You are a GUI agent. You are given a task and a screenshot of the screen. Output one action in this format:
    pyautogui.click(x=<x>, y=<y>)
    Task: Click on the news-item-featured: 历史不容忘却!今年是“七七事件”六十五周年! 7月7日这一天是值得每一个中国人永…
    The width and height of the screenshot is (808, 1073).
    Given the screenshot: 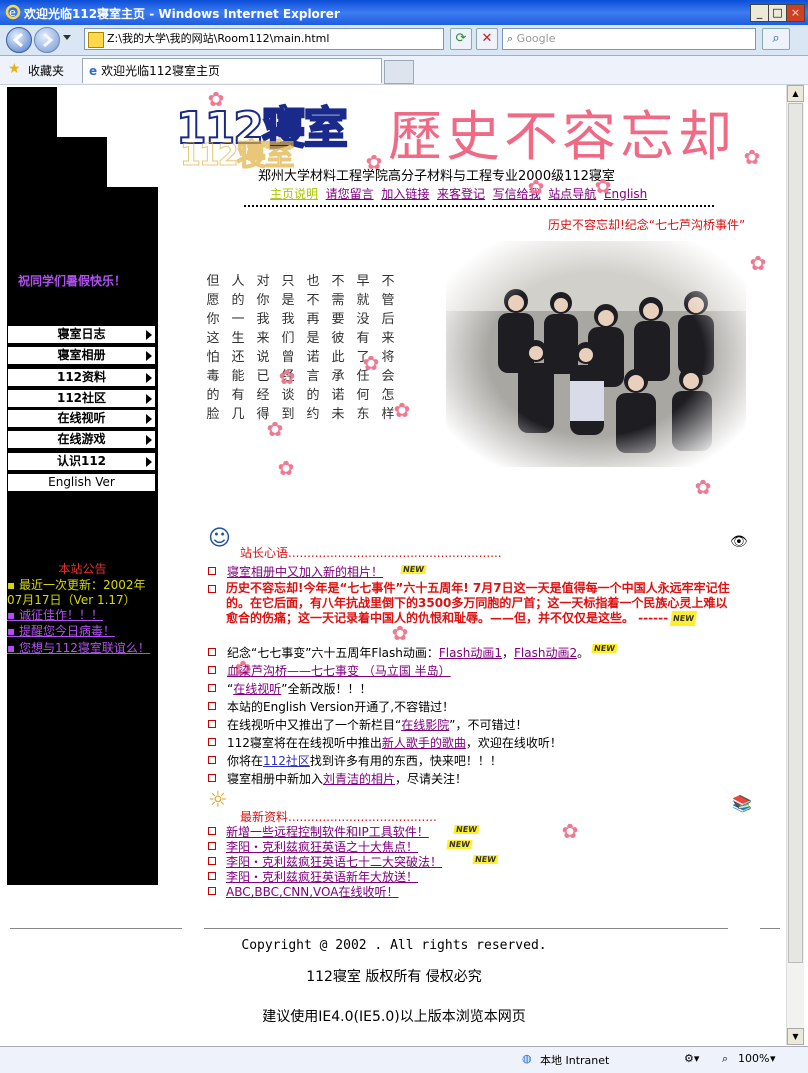 What is the action you would take?
    pyautogui.click(x=479, y=603)
    